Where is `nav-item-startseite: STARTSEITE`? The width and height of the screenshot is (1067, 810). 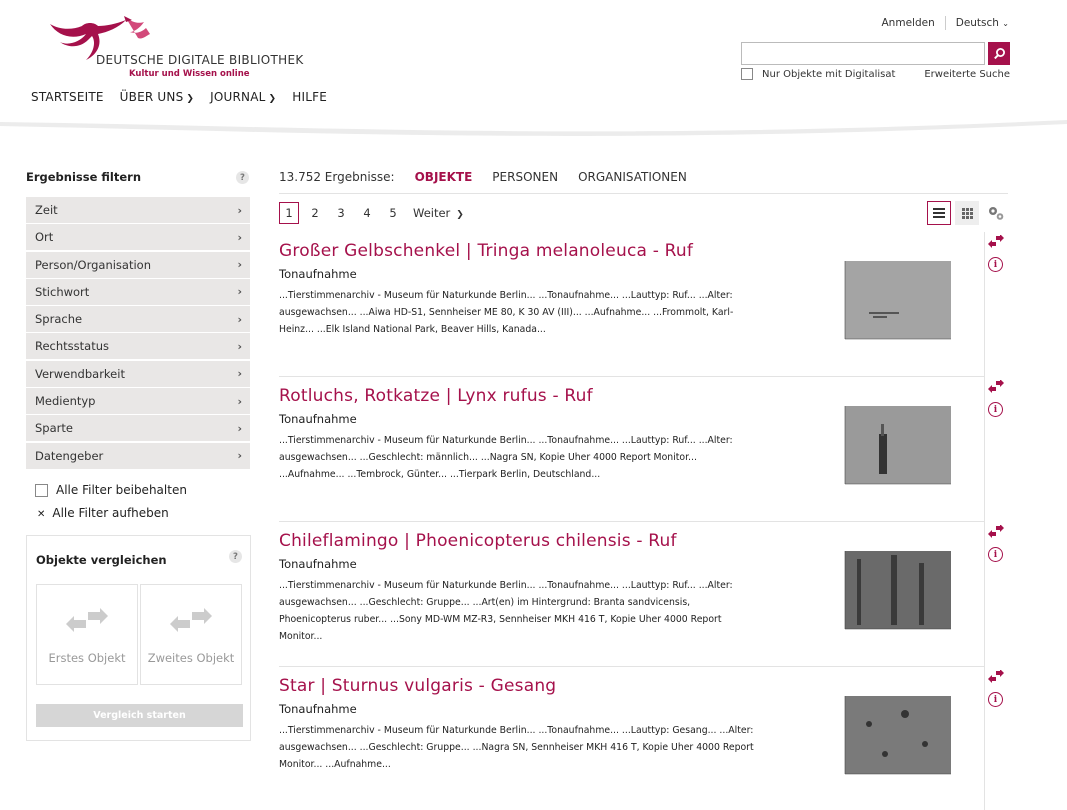 nav-item-startseite: STARTSEITE is located at coordinates (67, 97).